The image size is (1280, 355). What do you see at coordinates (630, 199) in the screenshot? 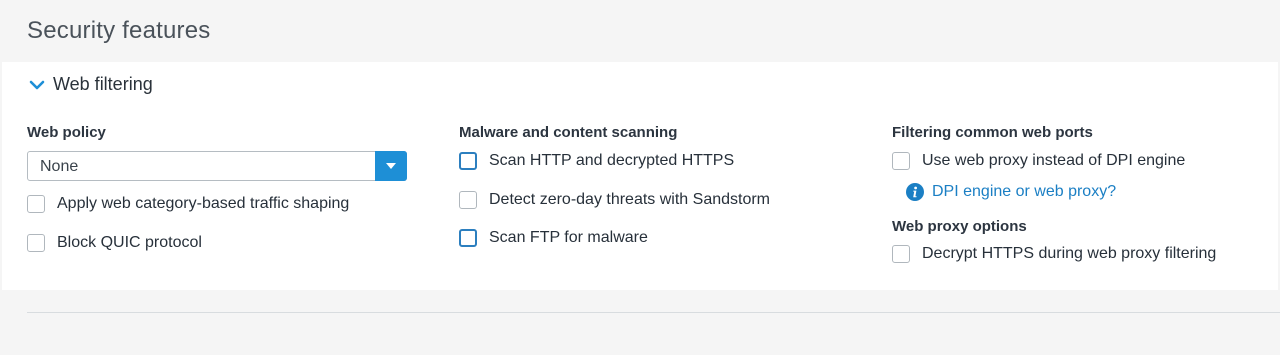
I see `checkbox-label: Detect zero-day threats with Sandstorm` at bounding box center [630, 199].